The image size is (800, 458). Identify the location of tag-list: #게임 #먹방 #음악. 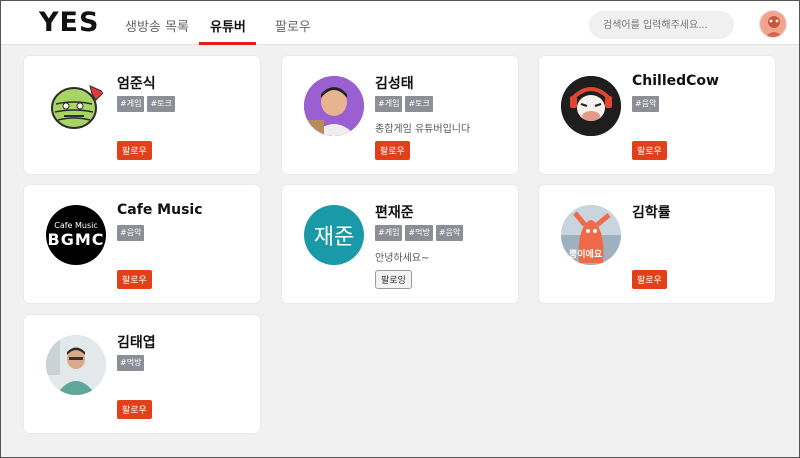
(419, 233).